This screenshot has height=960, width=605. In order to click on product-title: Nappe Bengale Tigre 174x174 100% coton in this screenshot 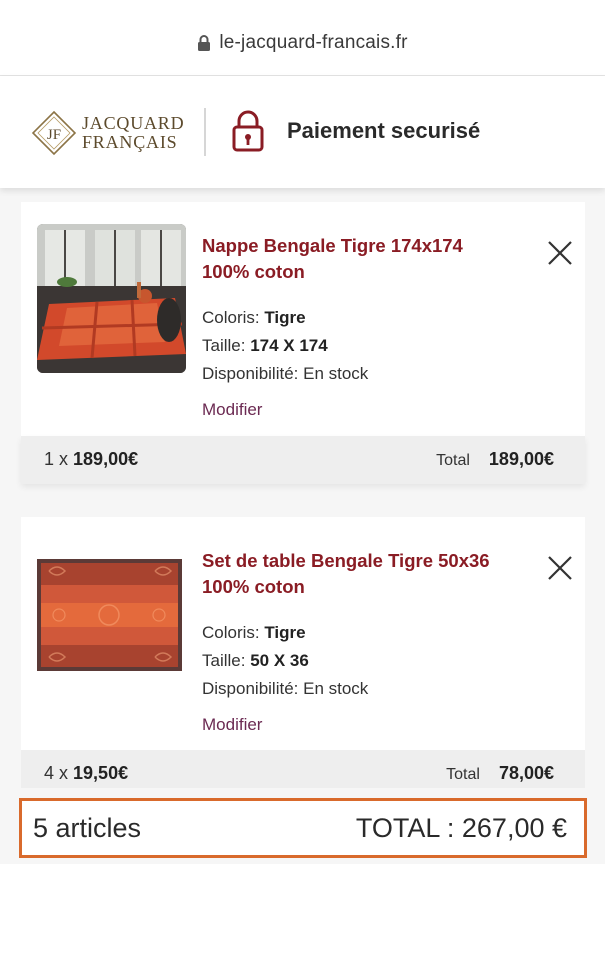, I will do `click(367, 259)`.